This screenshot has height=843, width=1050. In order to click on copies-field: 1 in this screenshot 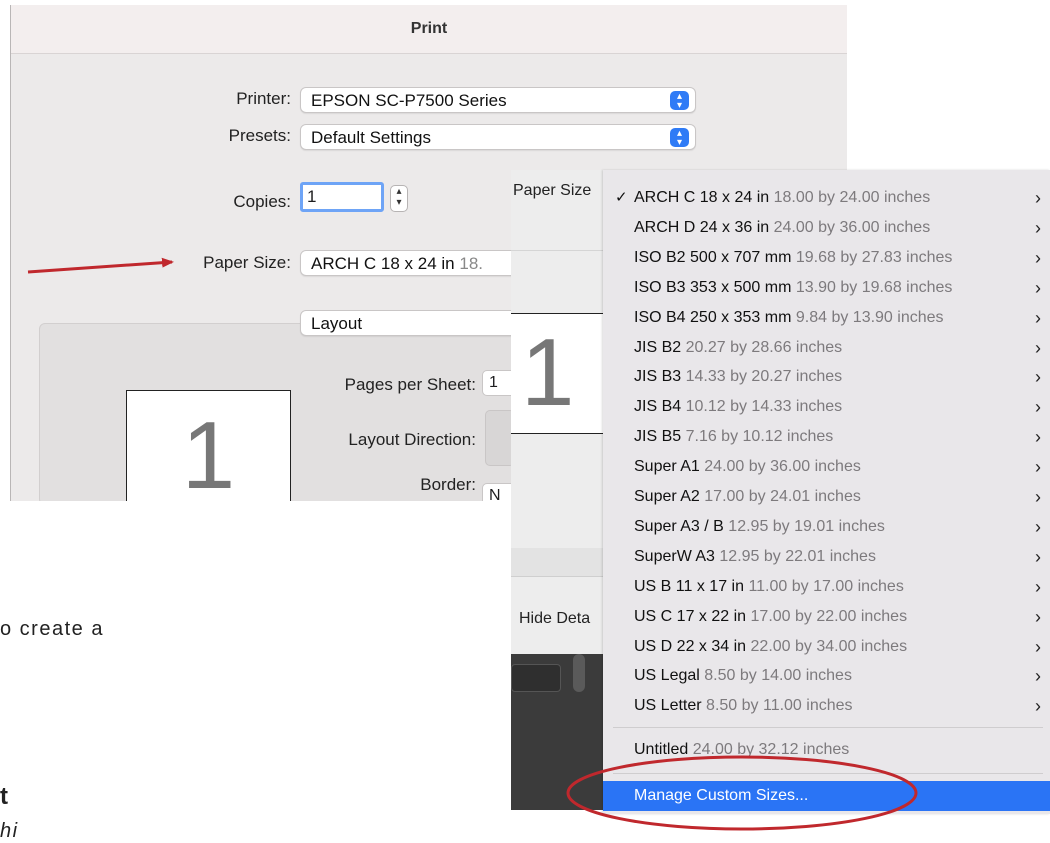, I will do `click(342, 197)`.